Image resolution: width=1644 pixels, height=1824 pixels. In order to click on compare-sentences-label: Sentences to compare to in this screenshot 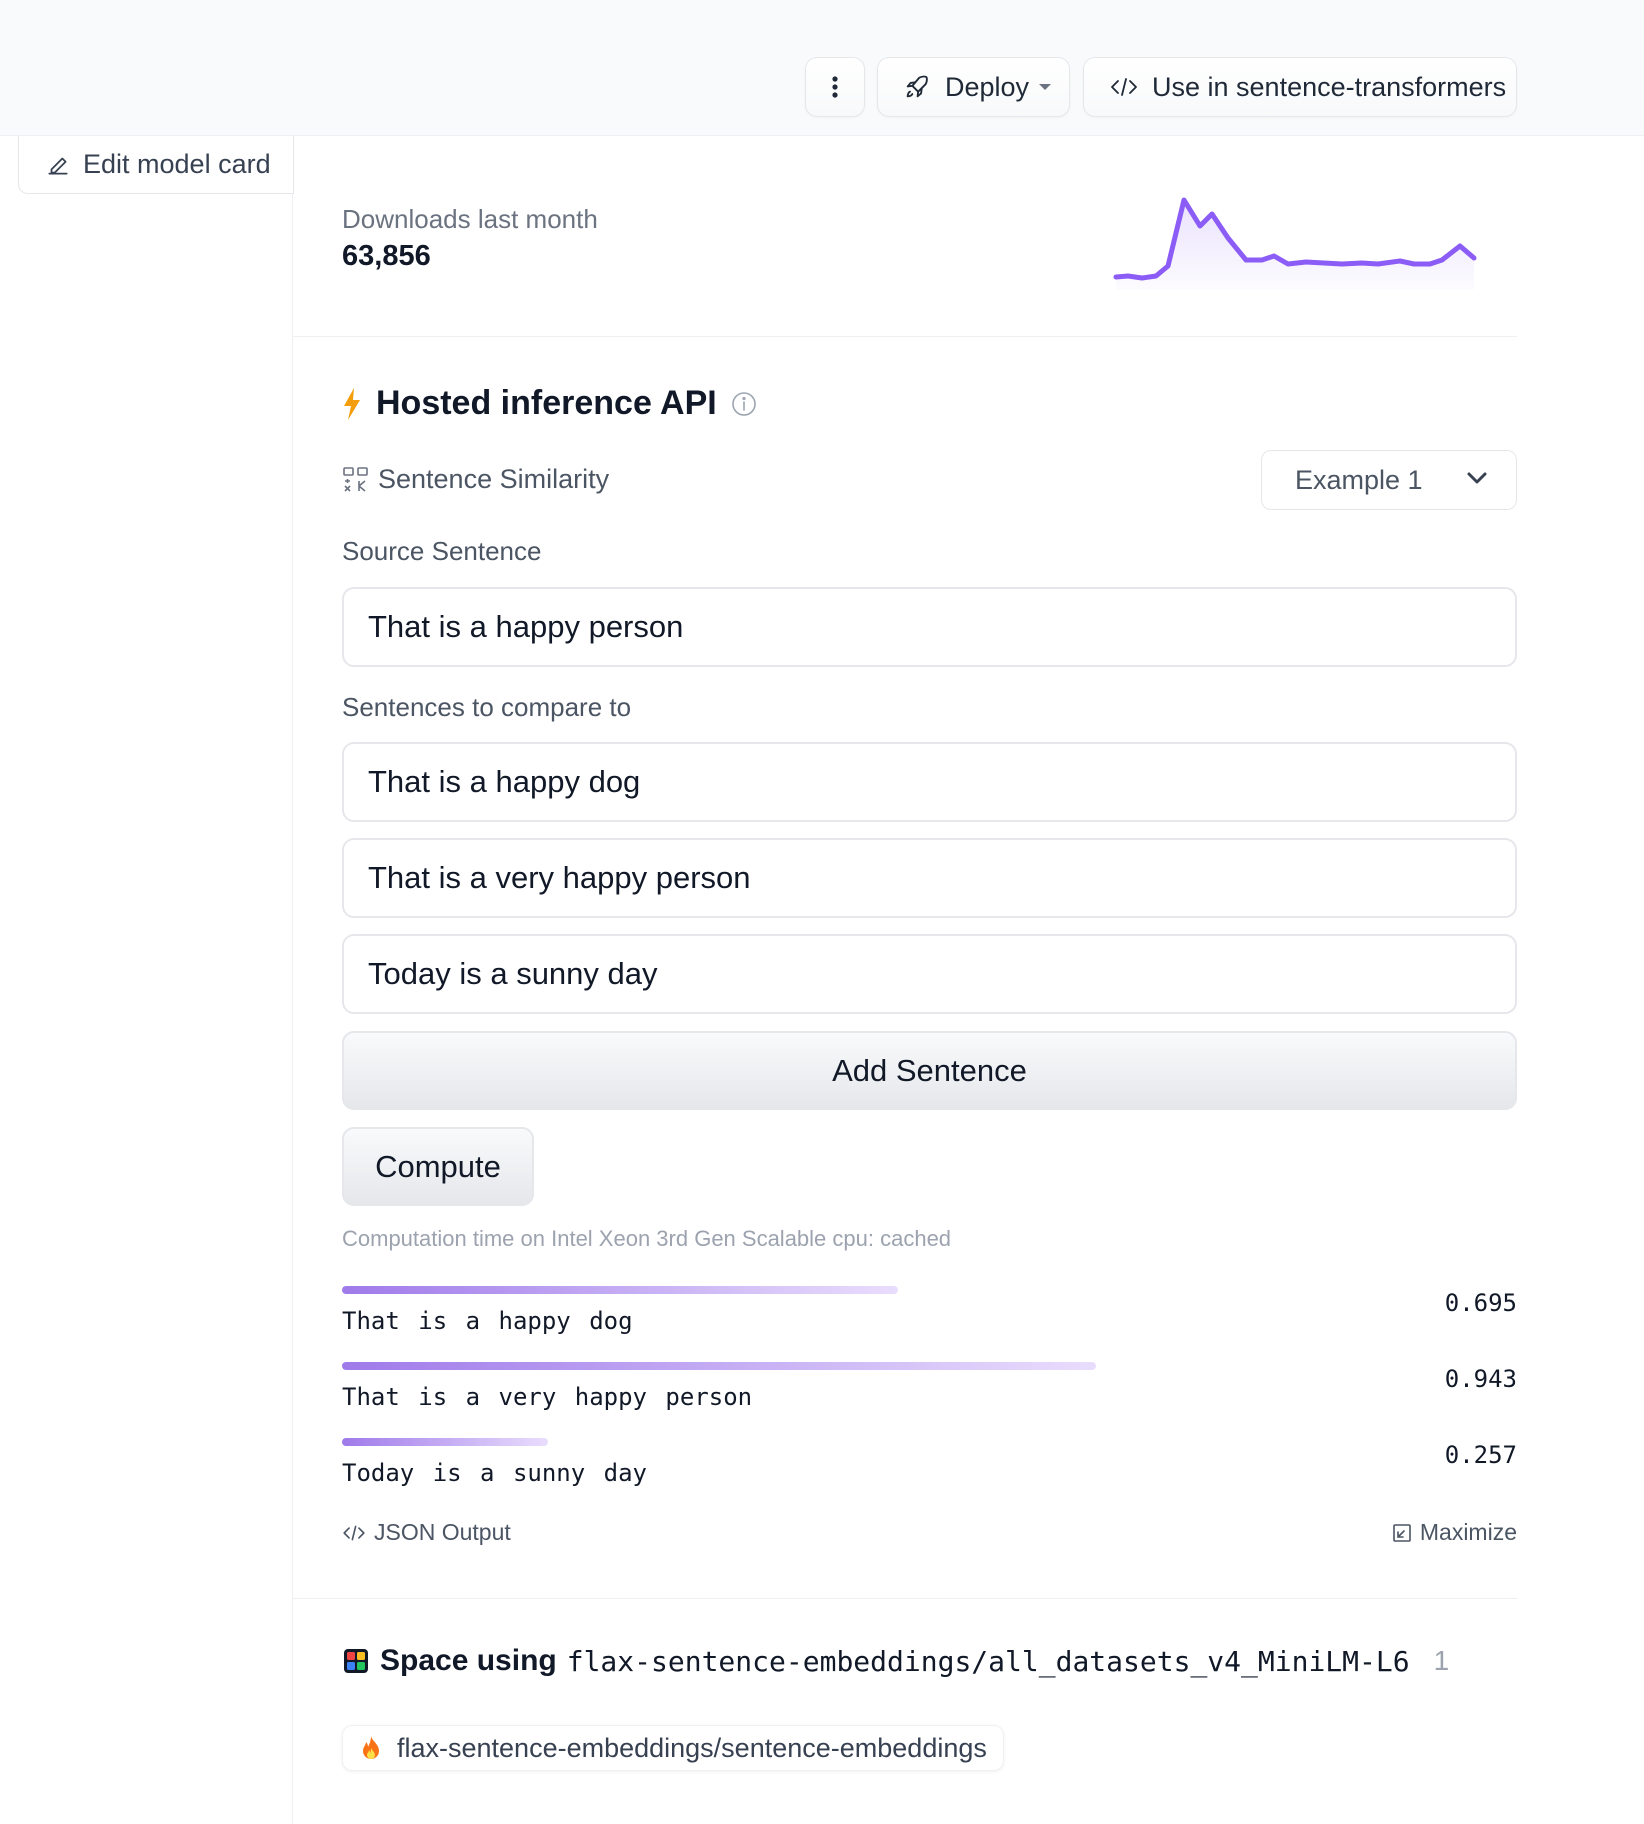, I will do `click(487, 707)`.